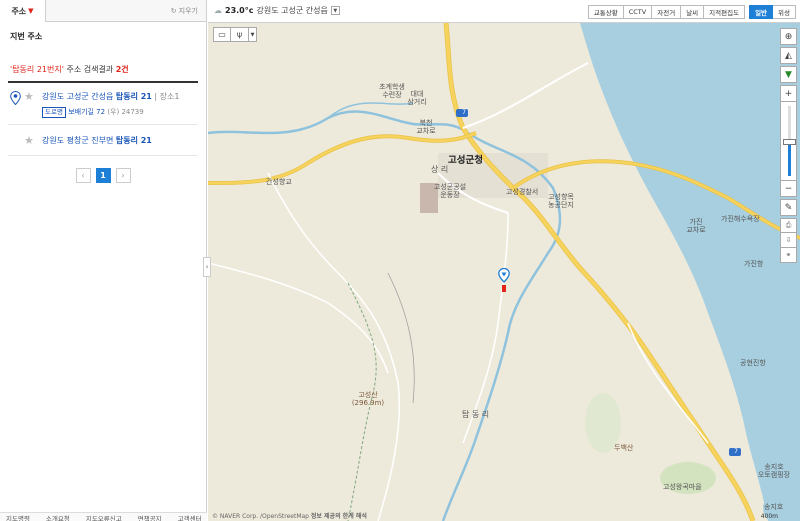 Image resolution: width=800 pixels, height=521 pixels. I want to click on search-summary: '탑동리 21번지' 주소 검색결과 2건, so click(103, 69).